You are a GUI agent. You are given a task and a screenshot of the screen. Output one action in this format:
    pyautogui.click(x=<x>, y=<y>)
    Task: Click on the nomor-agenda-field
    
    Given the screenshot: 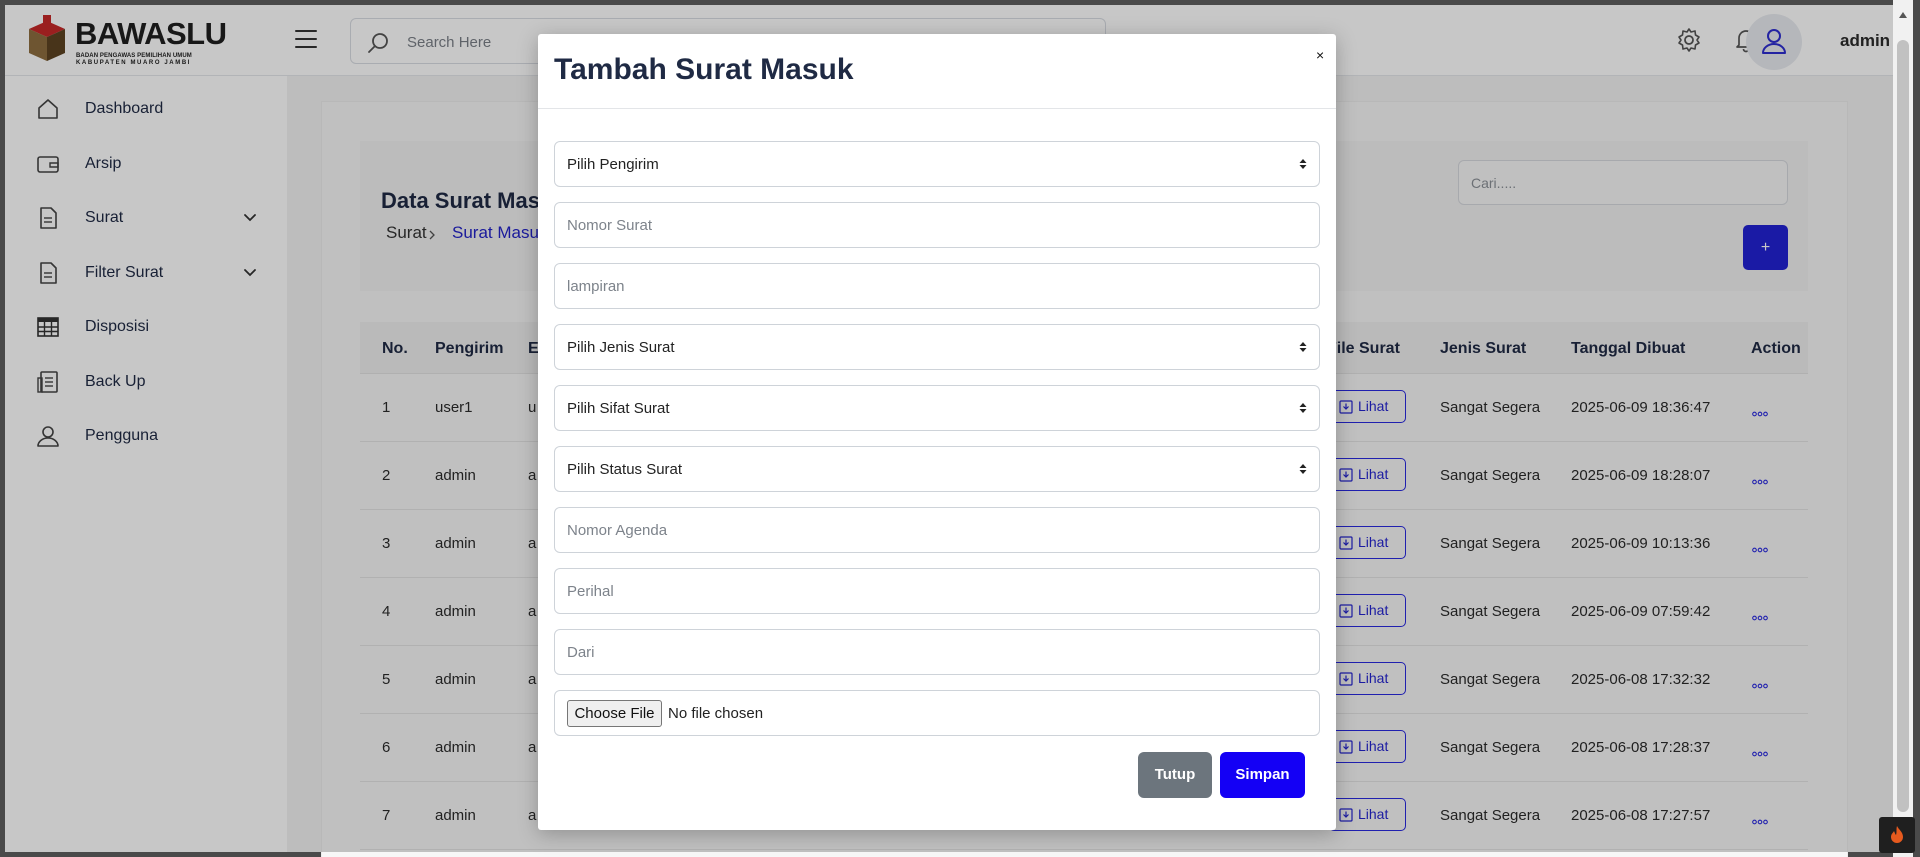 What is the action you would take?
    pyautogui.click(x=937, y=530)
    